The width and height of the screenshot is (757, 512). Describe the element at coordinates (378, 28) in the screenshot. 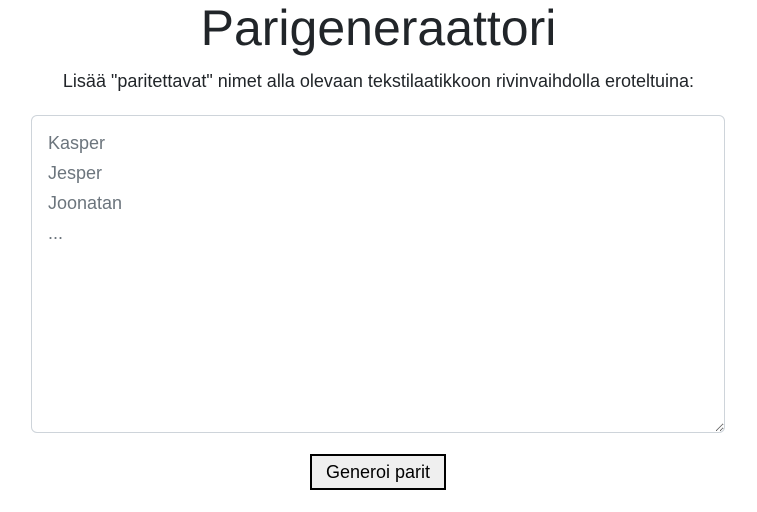

I see `page-title: Parigeneraattori` at that location.